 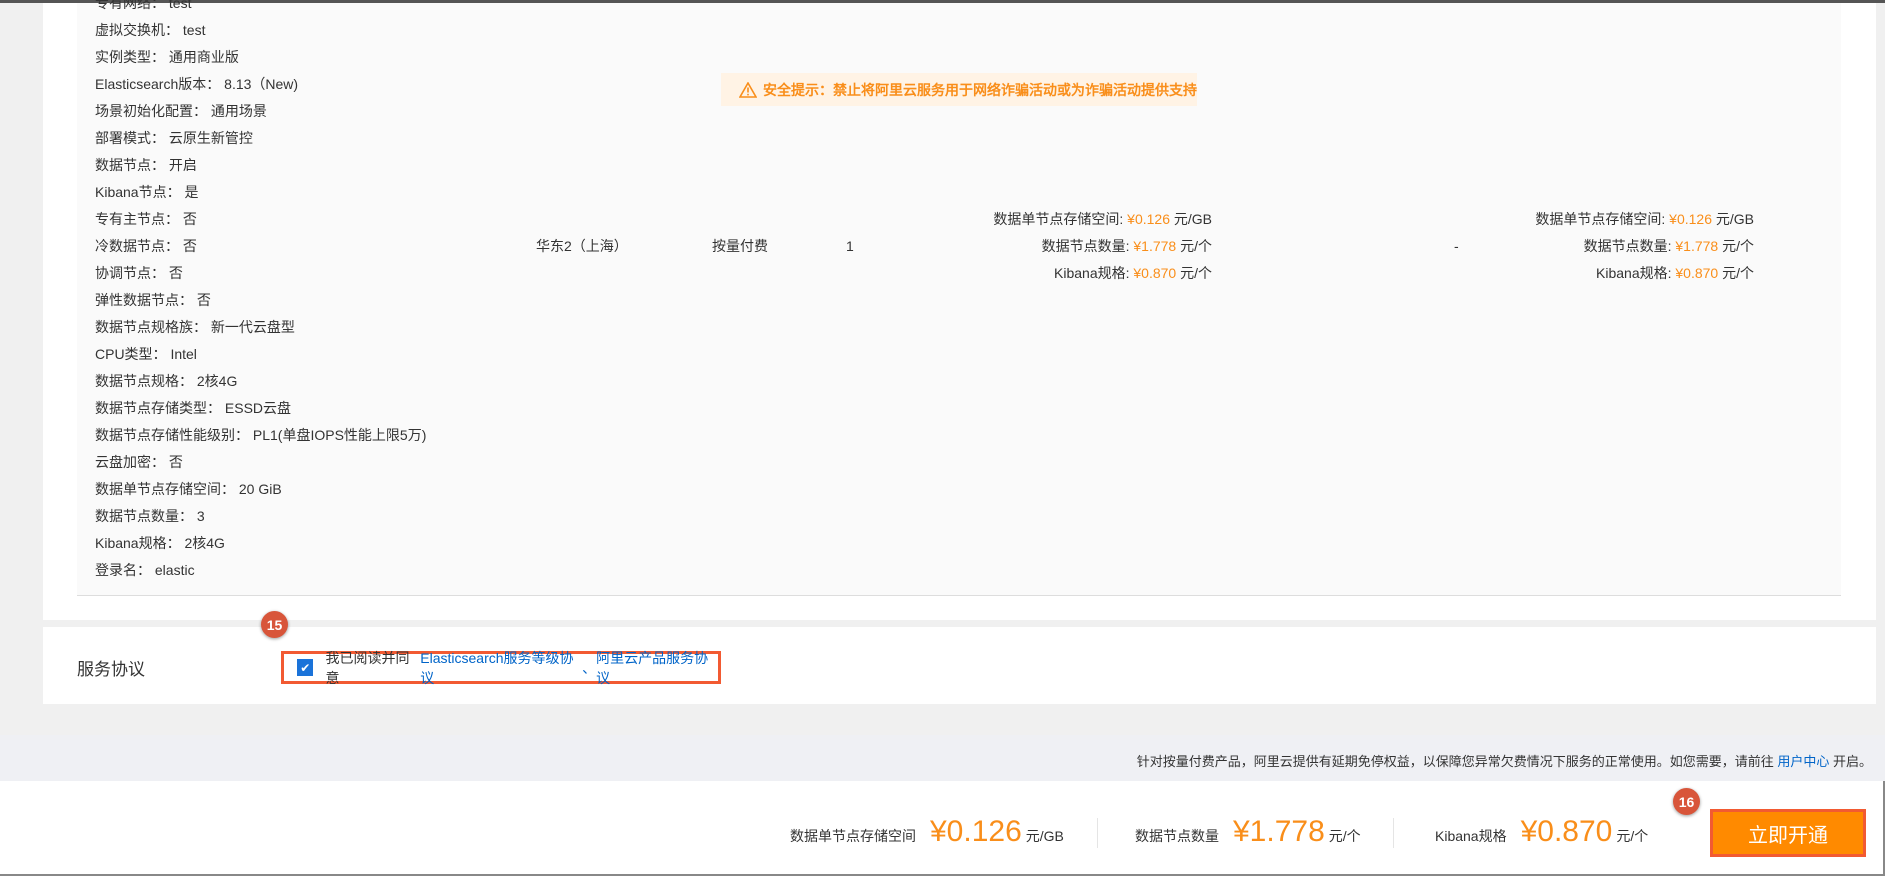 What do you see at coordinates (1634, 273) in the screenshot?
I see `price-label: Kibana规格:` at bounding box center [1634, 273].